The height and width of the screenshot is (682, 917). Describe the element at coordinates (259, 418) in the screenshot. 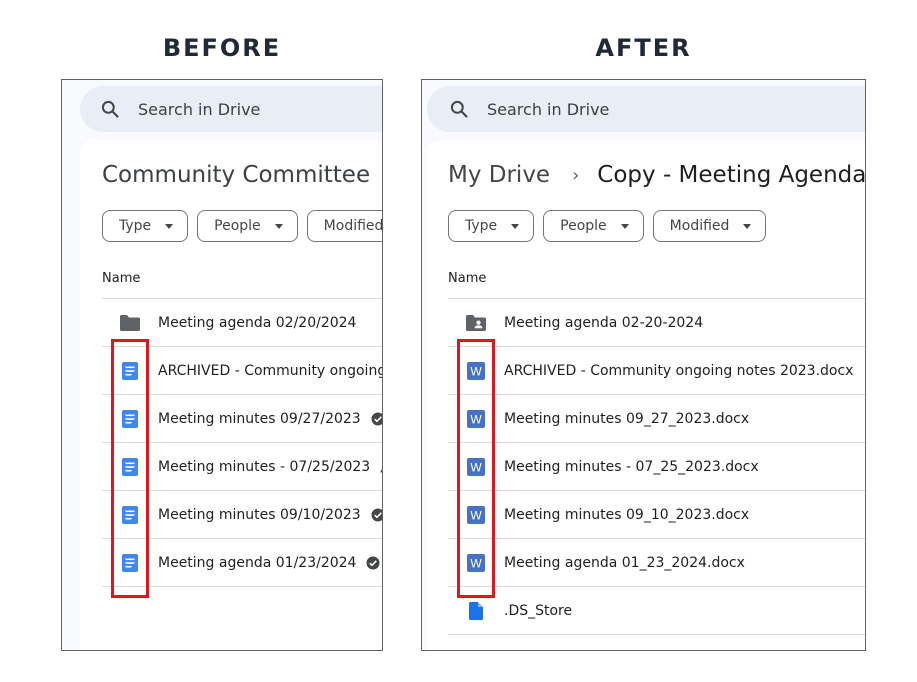

I see `file-name: Meeting minutes 09/27/2023` at that location.